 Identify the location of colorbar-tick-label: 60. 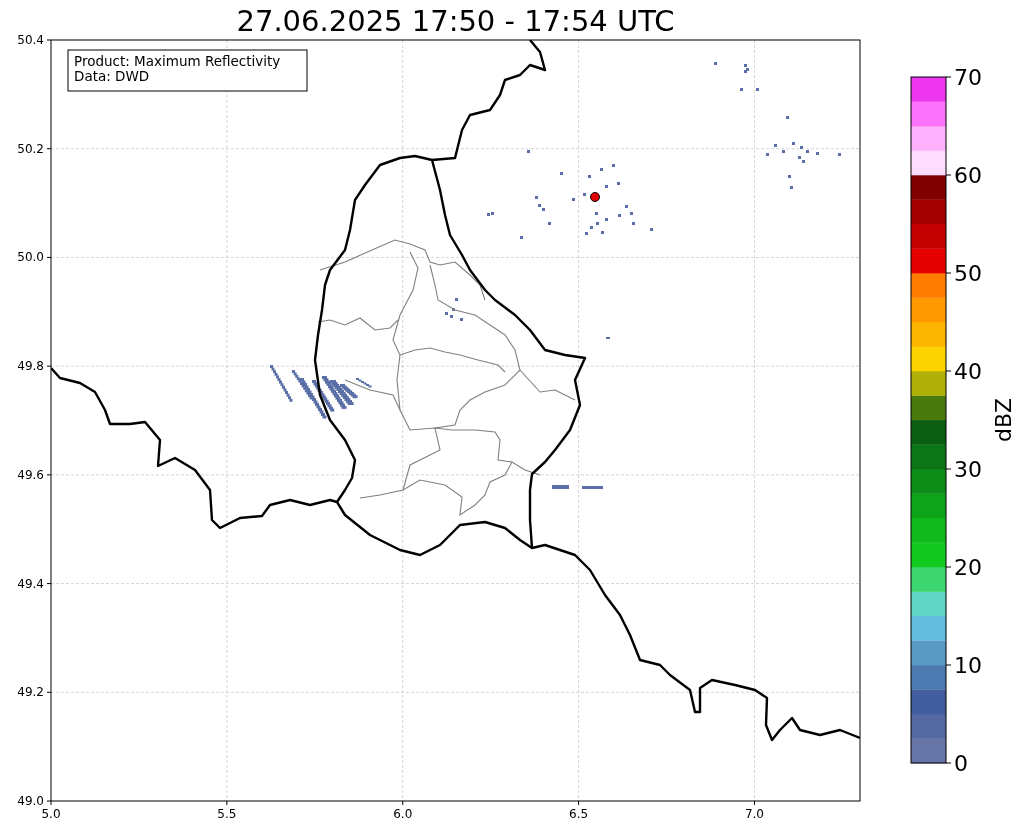
(968, 175).